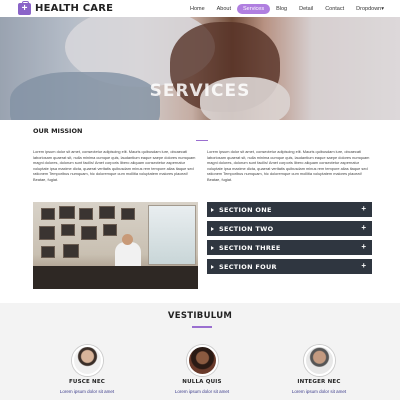 This screenshot has height=400, width=400. What do you see at coordinates (24, 7) in the screenshot?
I see `medical-bag-icon` at bounding box center [24, 7].